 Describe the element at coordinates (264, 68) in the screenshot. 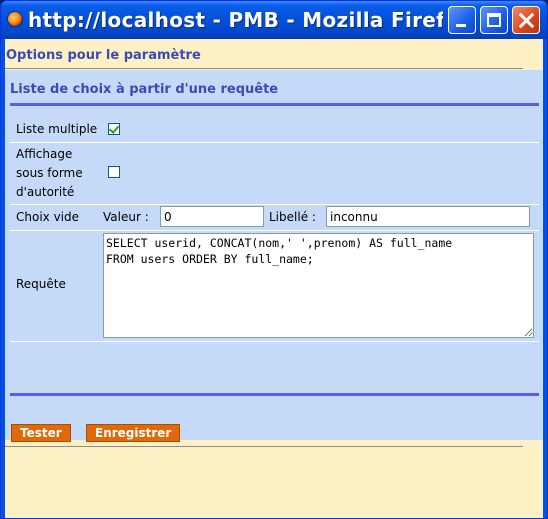

I see `header-divider` at that location.